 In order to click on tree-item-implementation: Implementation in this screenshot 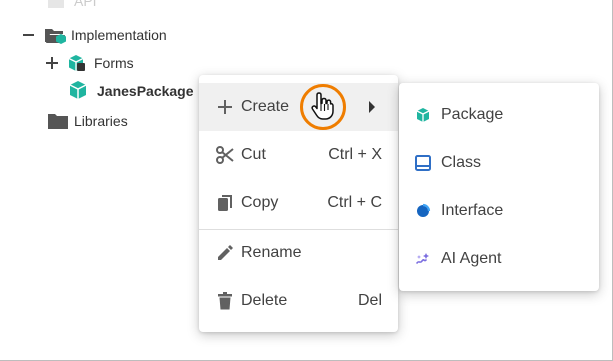, I will do `click(105, 35)`.